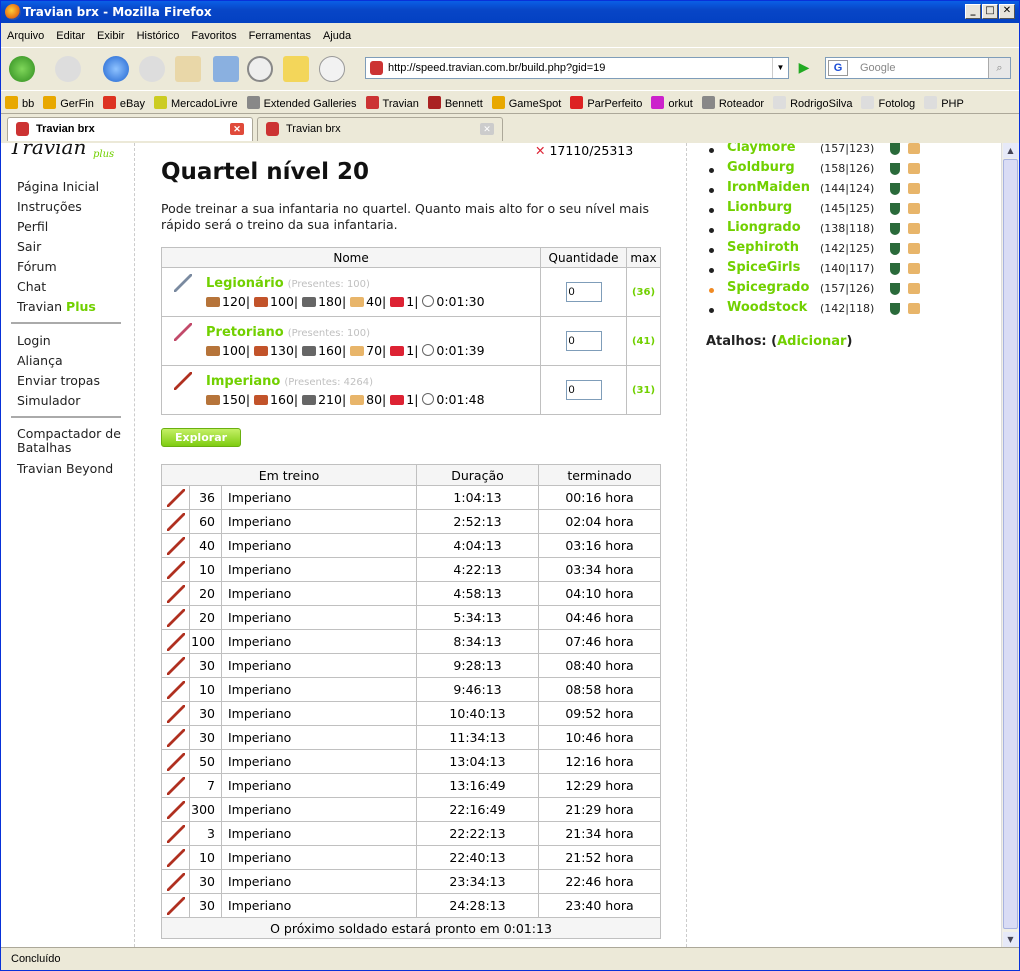 This screenshot has width=1020, height=971. Describe the element at coordinates (243, 381) in the screenshot. I see `unit-name-link: Imperiano` at that location.